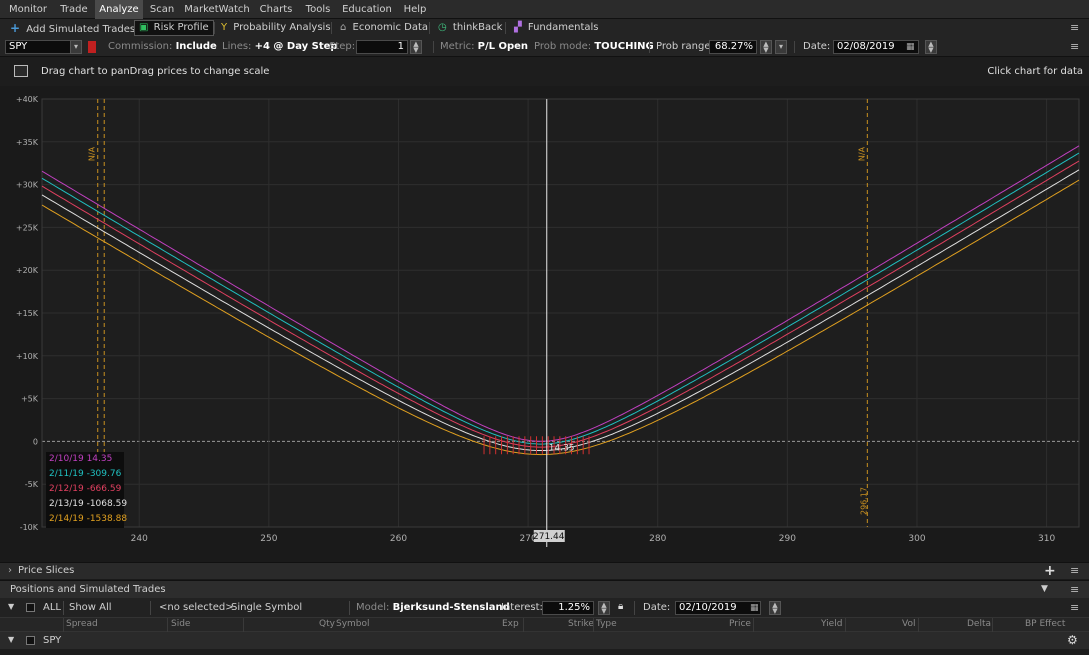  I want to click on probability-analysis-button: Y Probability Analysis, so click(276, 28).